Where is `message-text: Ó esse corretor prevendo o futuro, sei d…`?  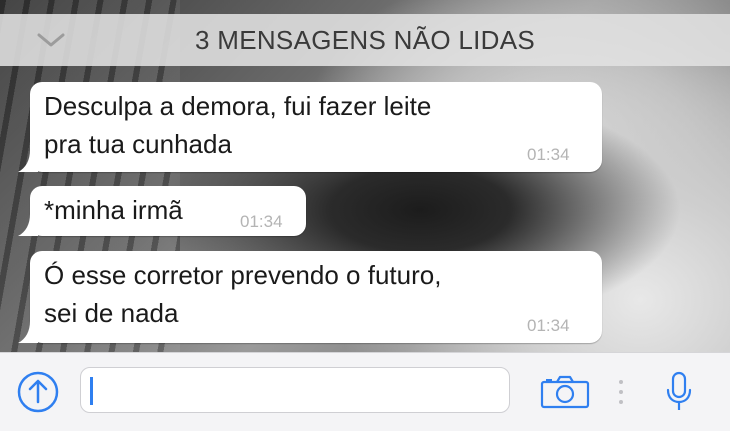 message-text: Ó esse corretor prevendo o futuro, sei d… is located at coordinates (243, 294).